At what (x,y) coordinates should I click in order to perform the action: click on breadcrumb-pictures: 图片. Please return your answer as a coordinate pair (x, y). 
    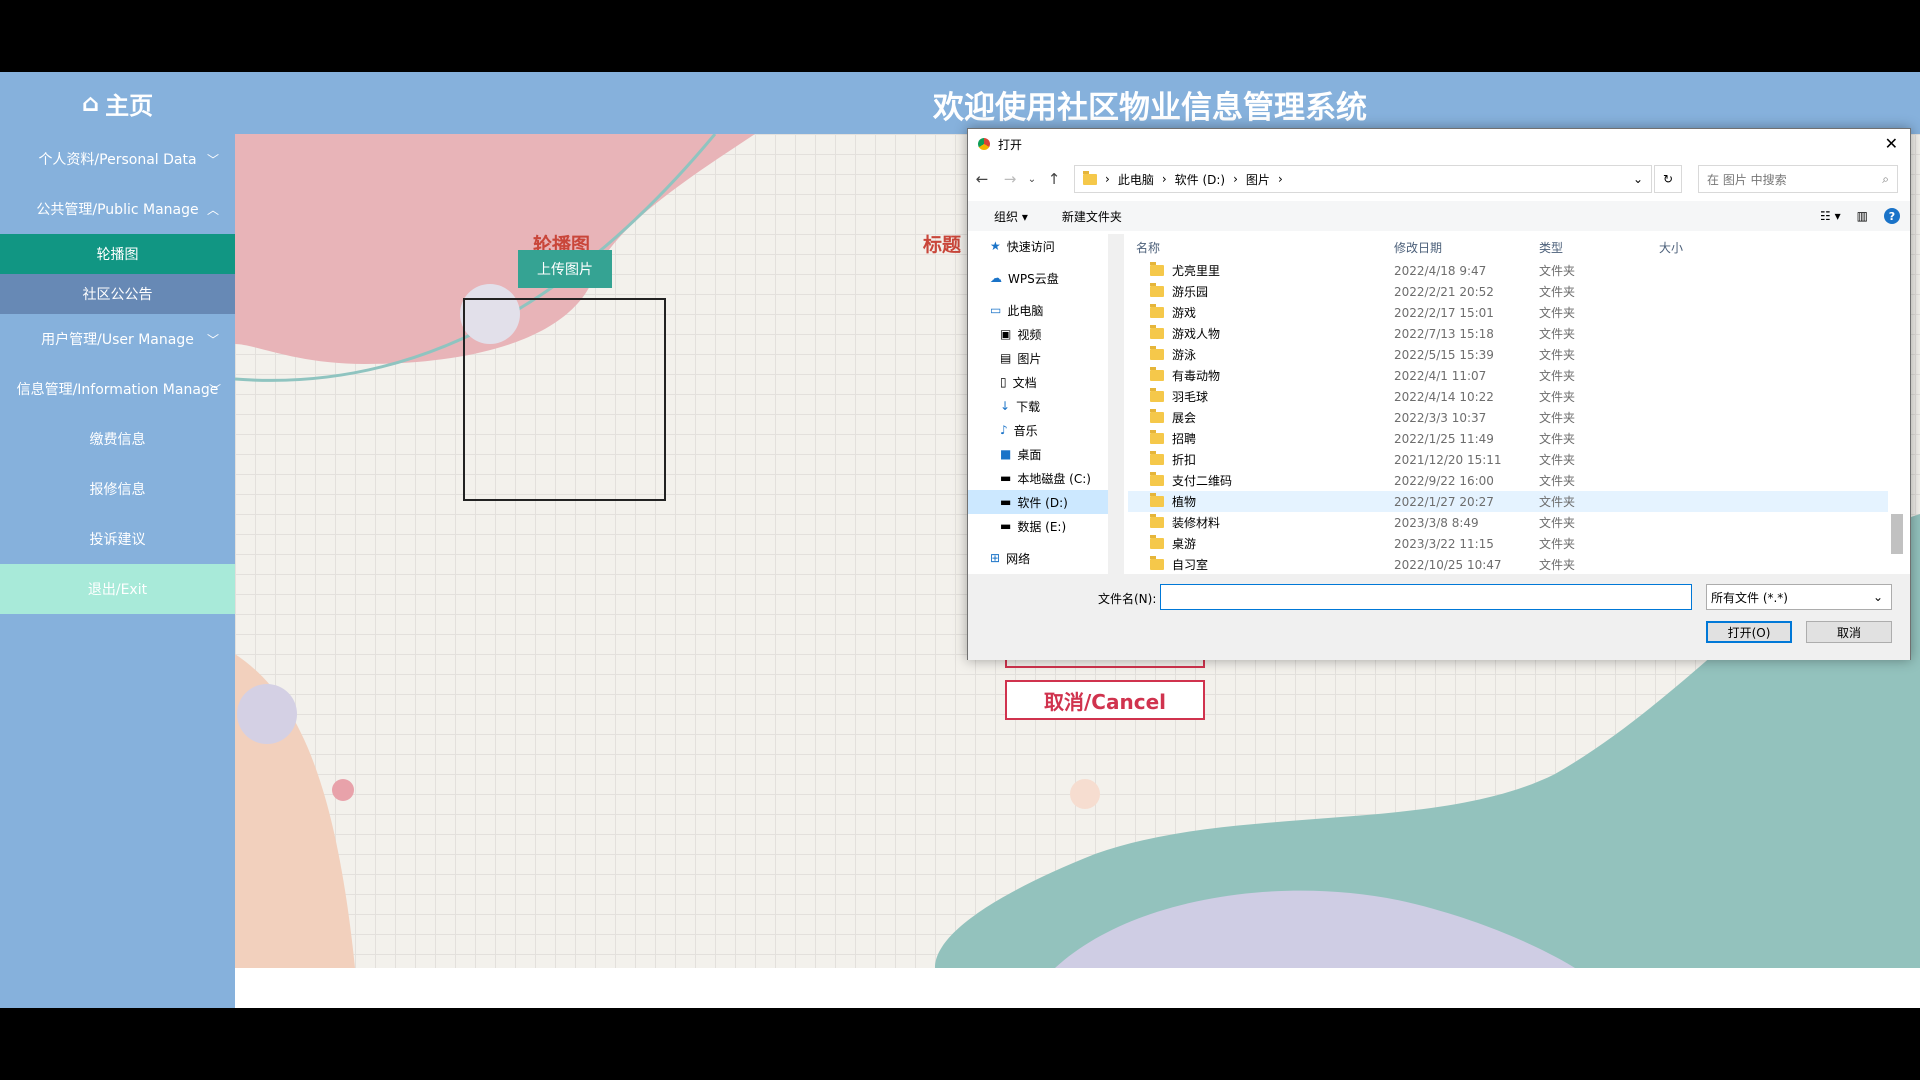
    Looking at the image, I should click on (1258, 179).